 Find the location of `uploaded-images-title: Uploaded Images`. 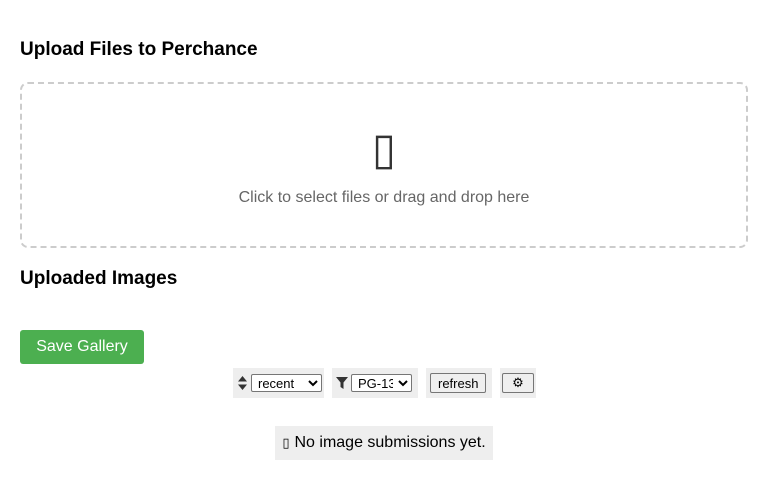

uploaded-images-title: Uploaded Images is located at coordinates (99, 278).